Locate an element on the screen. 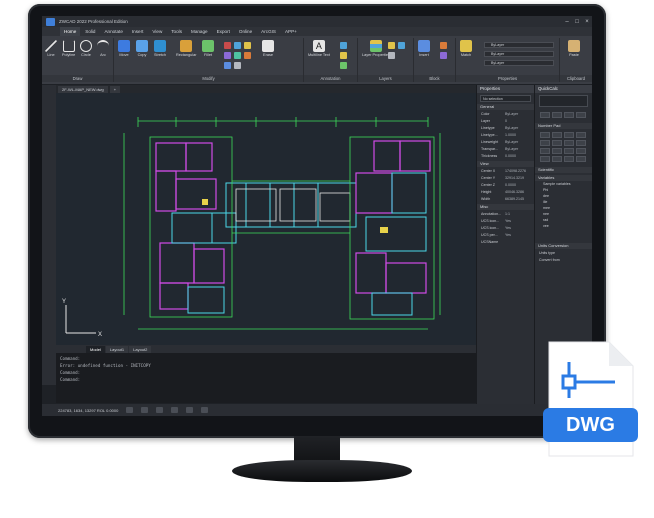 This screenshot has height=518, width=654. scale-icon is located at coordinates (237, 55).